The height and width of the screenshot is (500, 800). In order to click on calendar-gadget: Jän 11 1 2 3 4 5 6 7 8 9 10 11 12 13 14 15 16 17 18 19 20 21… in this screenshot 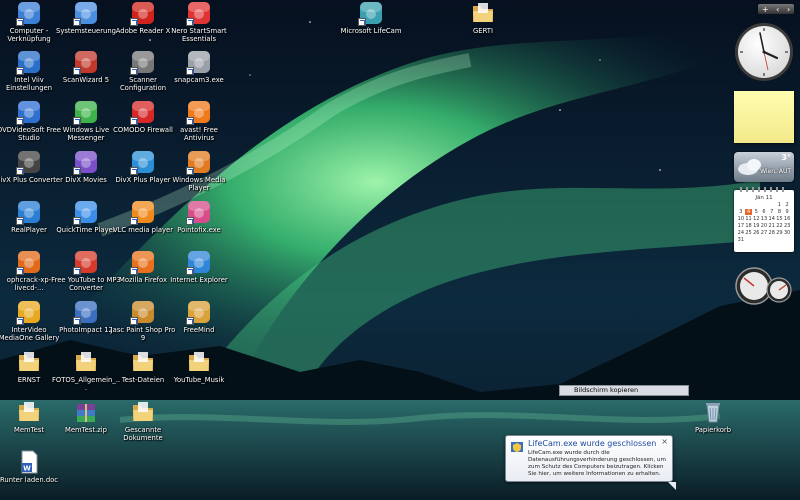, I will do `click(764, 219)`.